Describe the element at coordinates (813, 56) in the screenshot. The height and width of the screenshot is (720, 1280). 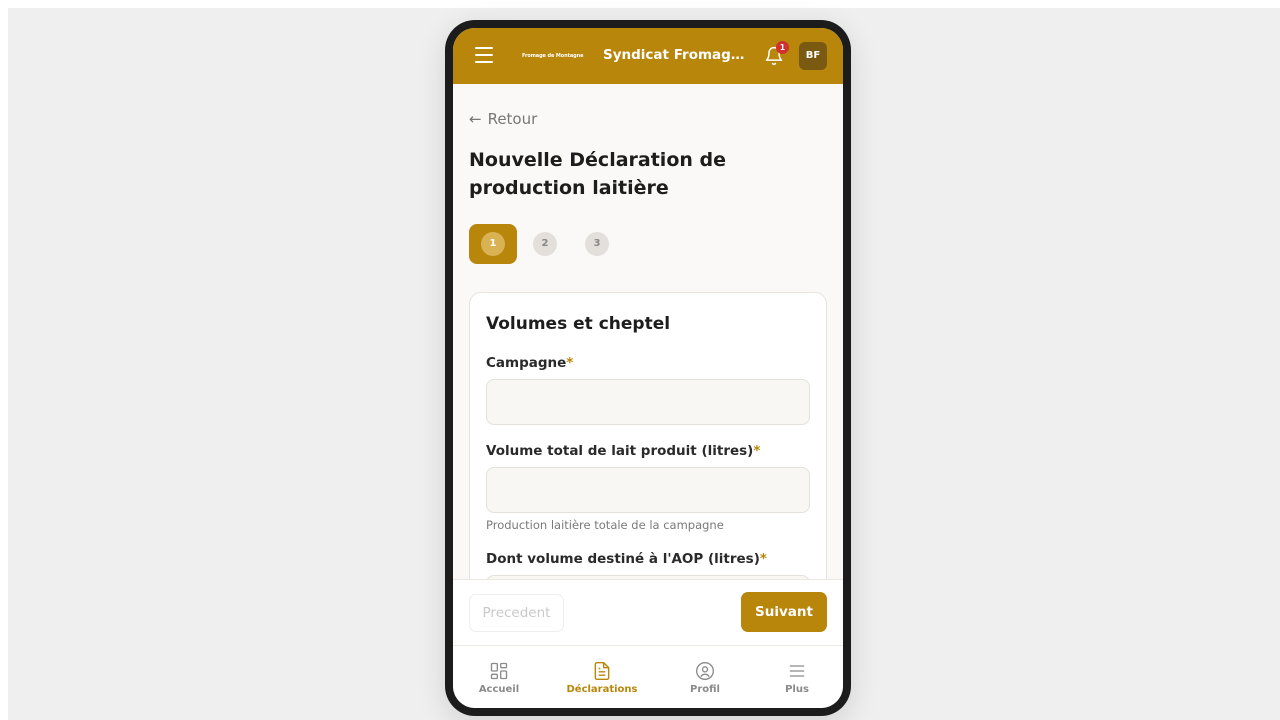
I see `avatar: BF` at that location.